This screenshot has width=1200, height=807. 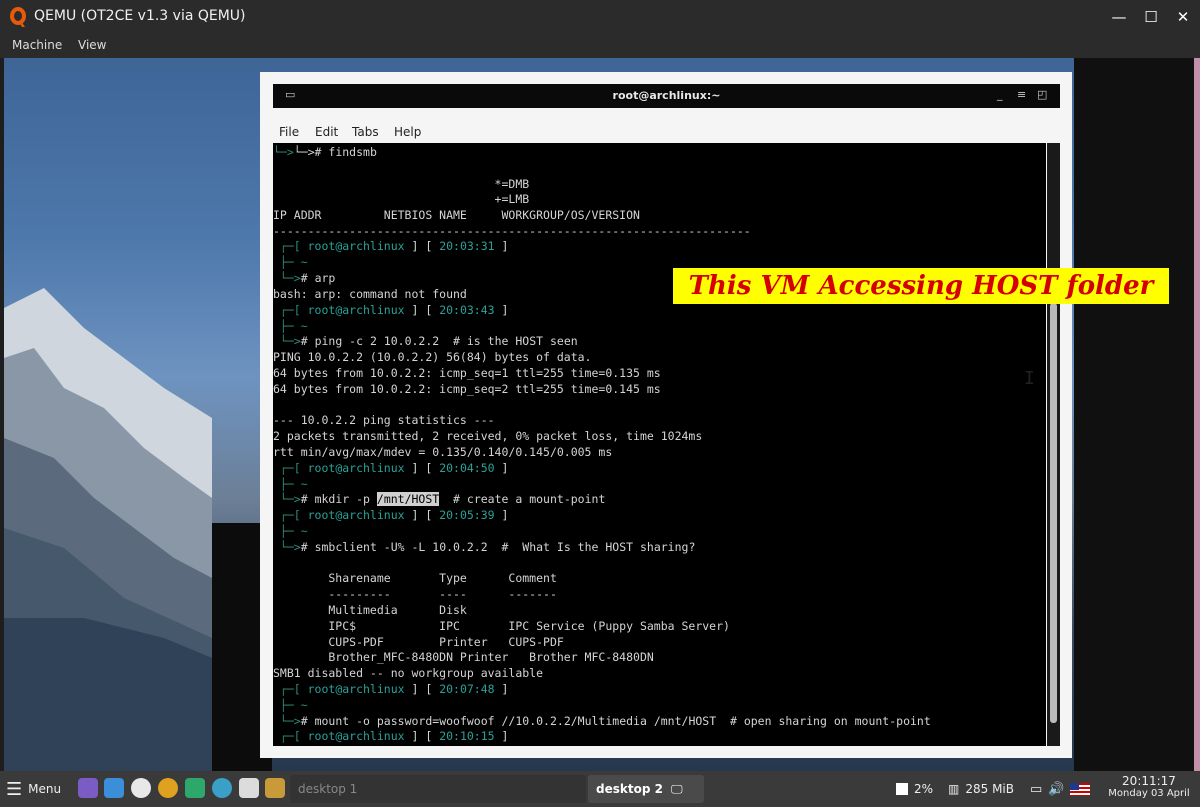 What do you see at coordinates (924, 789) in the screenshot?
I see `cpu-percent: 2%` at bounding box center [924, 789].